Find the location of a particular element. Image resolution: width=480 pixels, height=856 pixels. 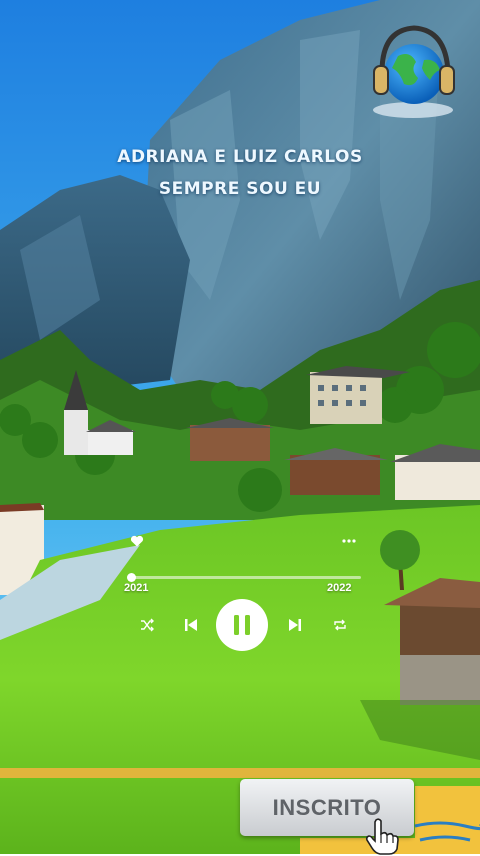

progress-bar is located at coordinates (244, 577).